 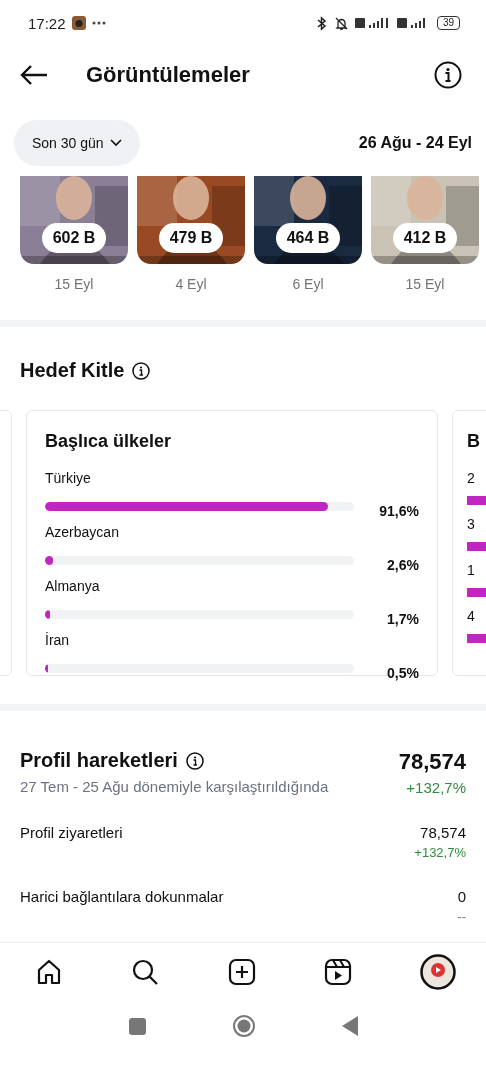 What do you see at coordinates (402, 619) in the screenshot?
I see `percentage: 1,7%` at bounding box center [402, 619].